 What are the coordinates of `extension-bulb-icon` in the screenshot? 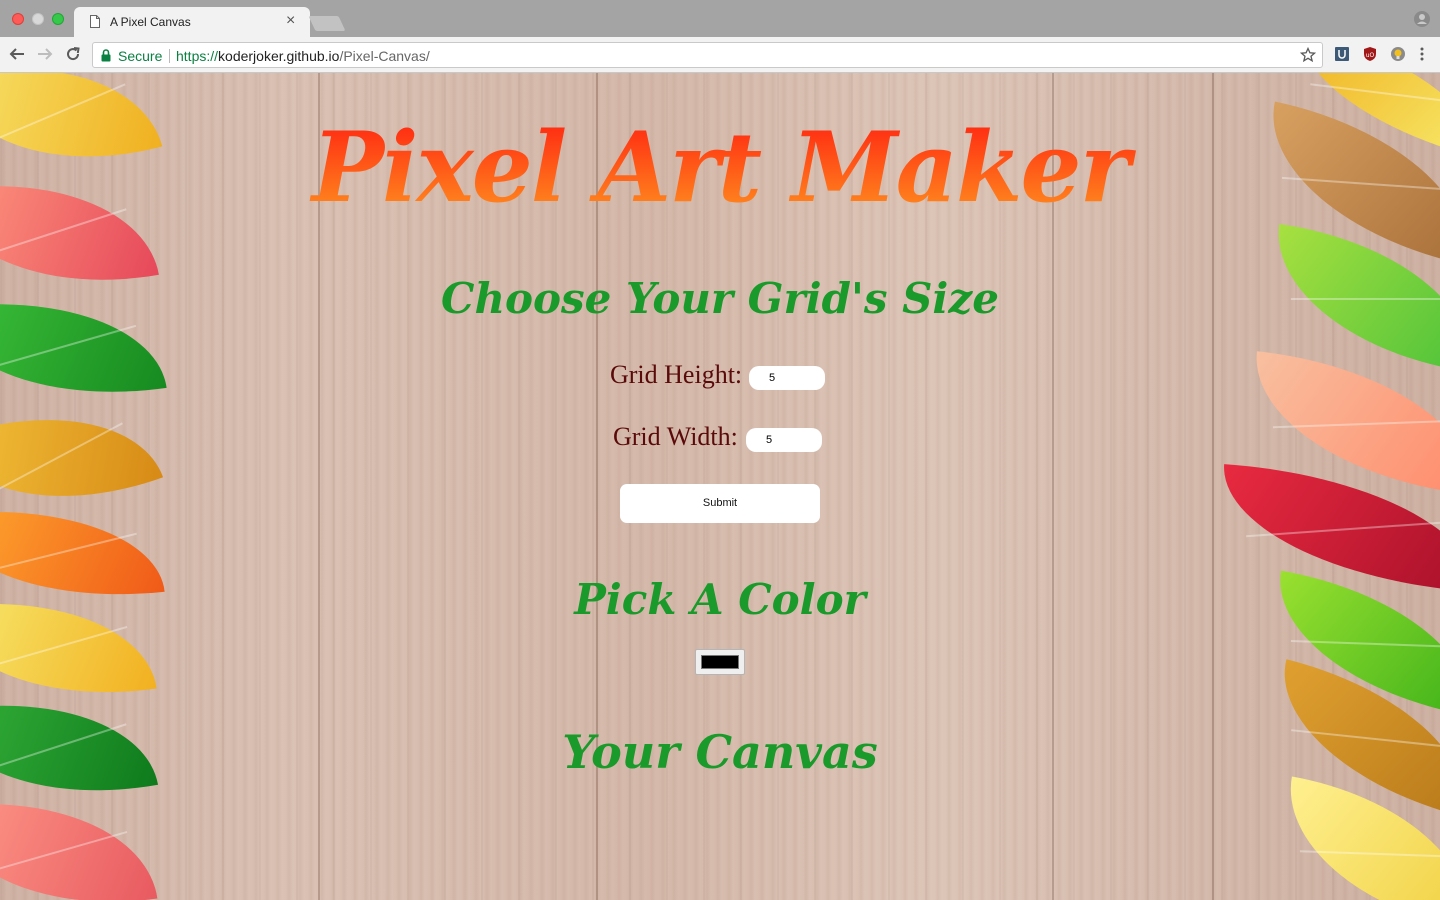 It's located at (1398, 54).